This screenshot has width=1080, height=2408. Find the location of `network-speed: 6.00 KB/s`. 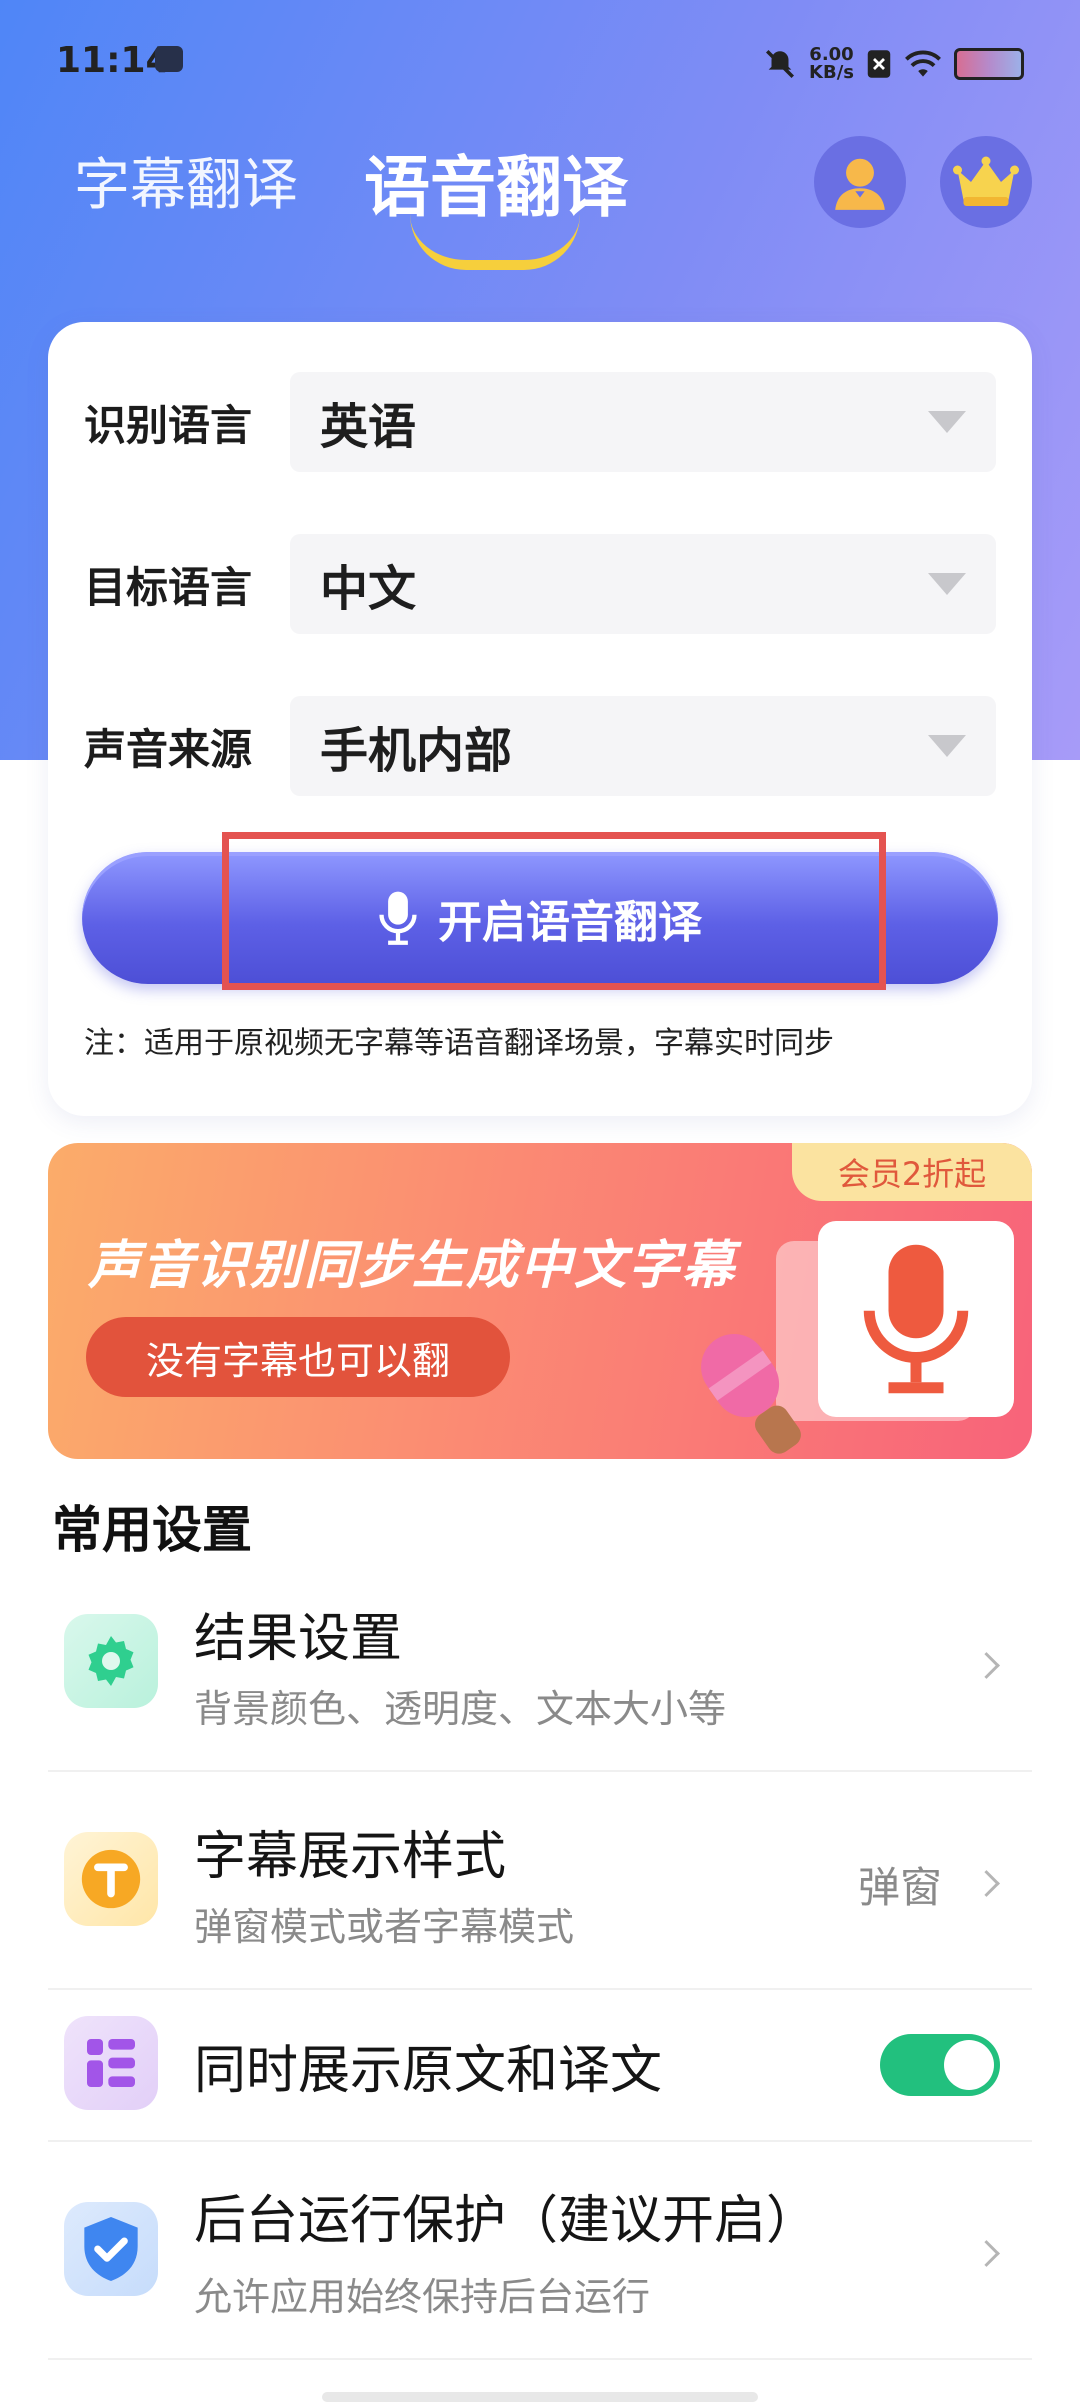

network-speed: 6.00 KB/s is located at coordinates (831, 63).